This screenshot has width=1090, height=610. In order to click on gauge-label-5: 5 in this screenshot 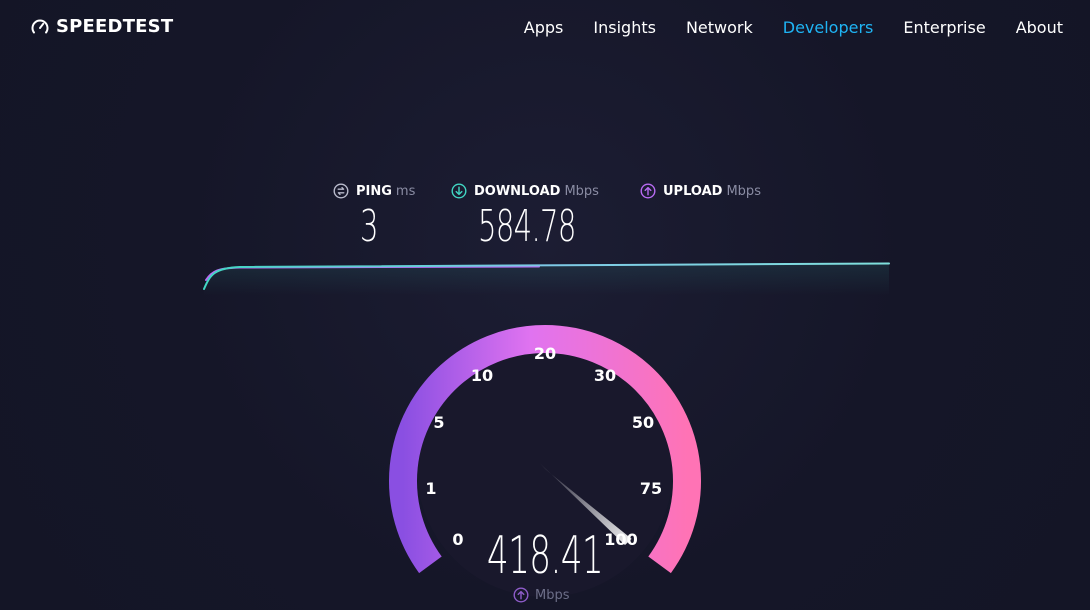, I will do `click(438, 422)`.